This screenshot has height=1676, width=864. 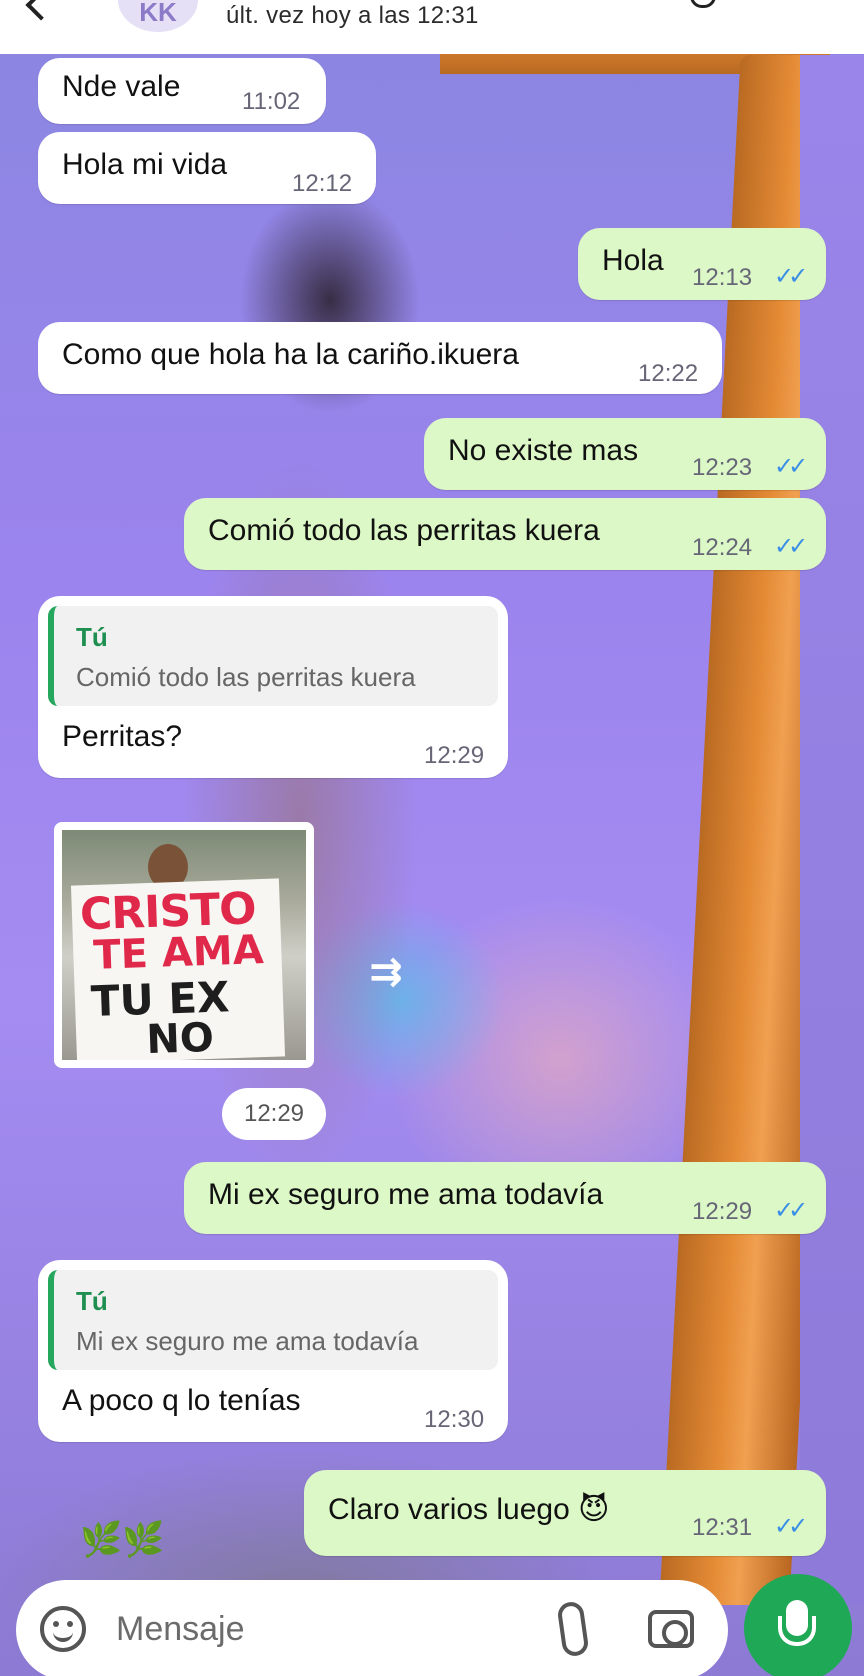 I want to click on contact-avatar: KK, so click(x=158, y=16).